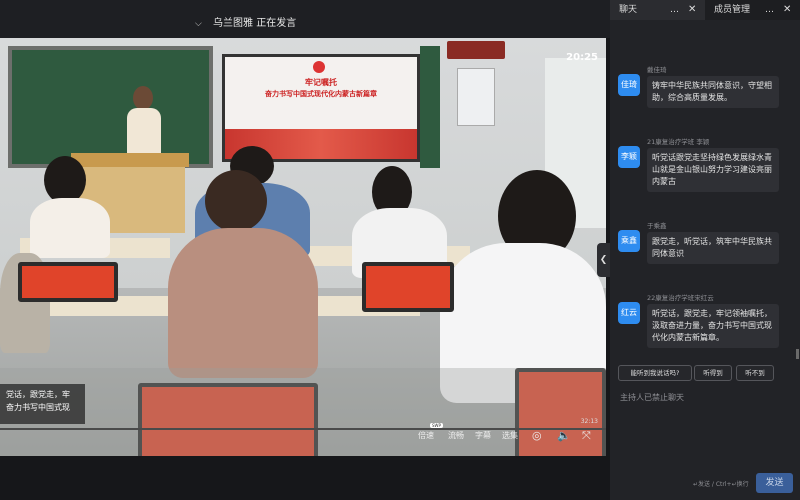 This screenshot has width=800, height=500. Describe the element at coordinates (629, 157) in the screenshot. I see `avatar: 李颖` at that location.